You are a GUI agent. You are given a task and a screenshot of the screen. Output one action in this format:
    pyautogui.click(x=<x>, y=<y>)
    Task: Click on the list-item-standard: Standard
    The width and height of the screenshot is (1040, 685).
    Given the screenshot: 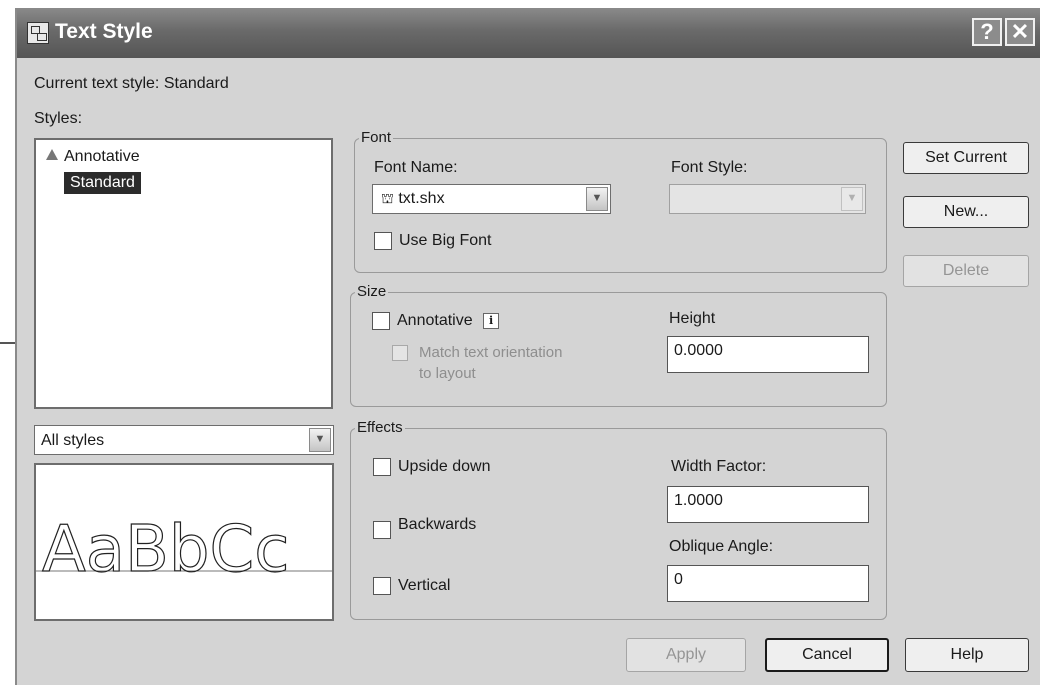 What is the action you would take?
    pyautogui.click(x=102, y=183)
    